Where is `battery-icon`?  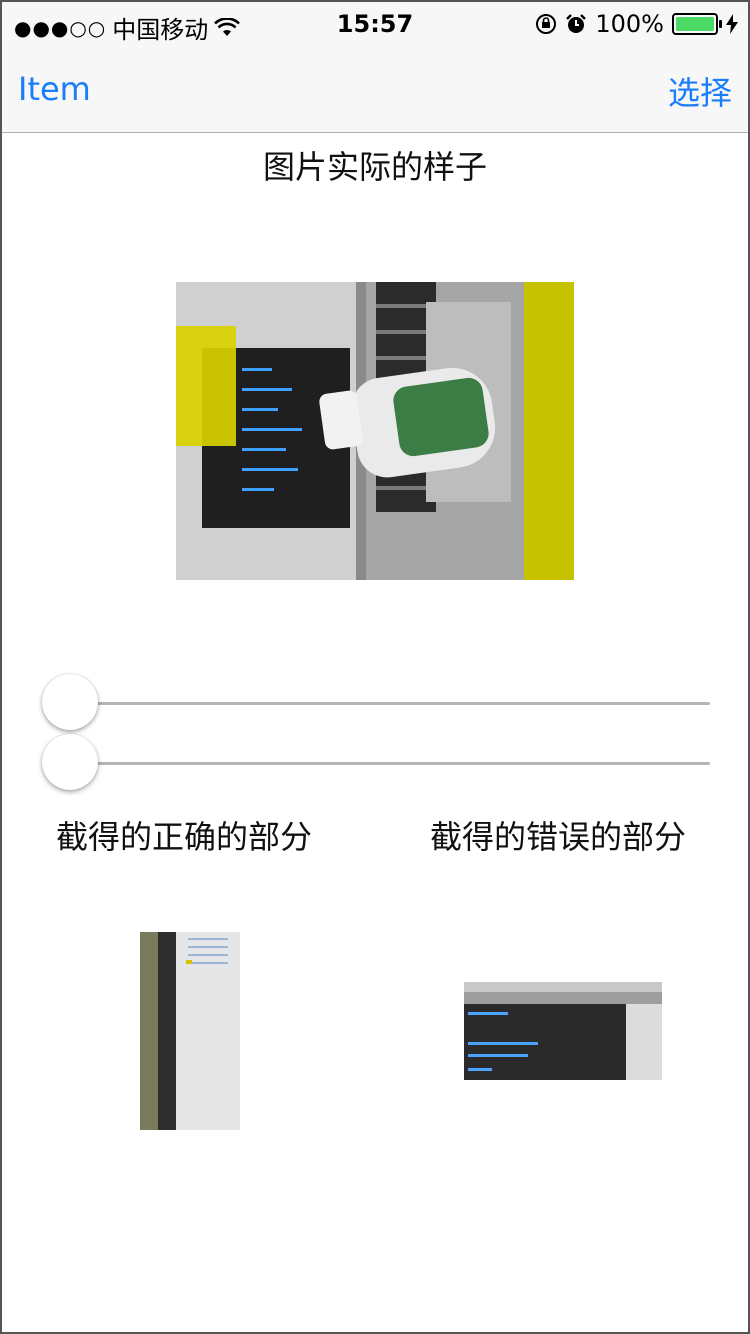 battery-icon is located at coordinates (697, 24).